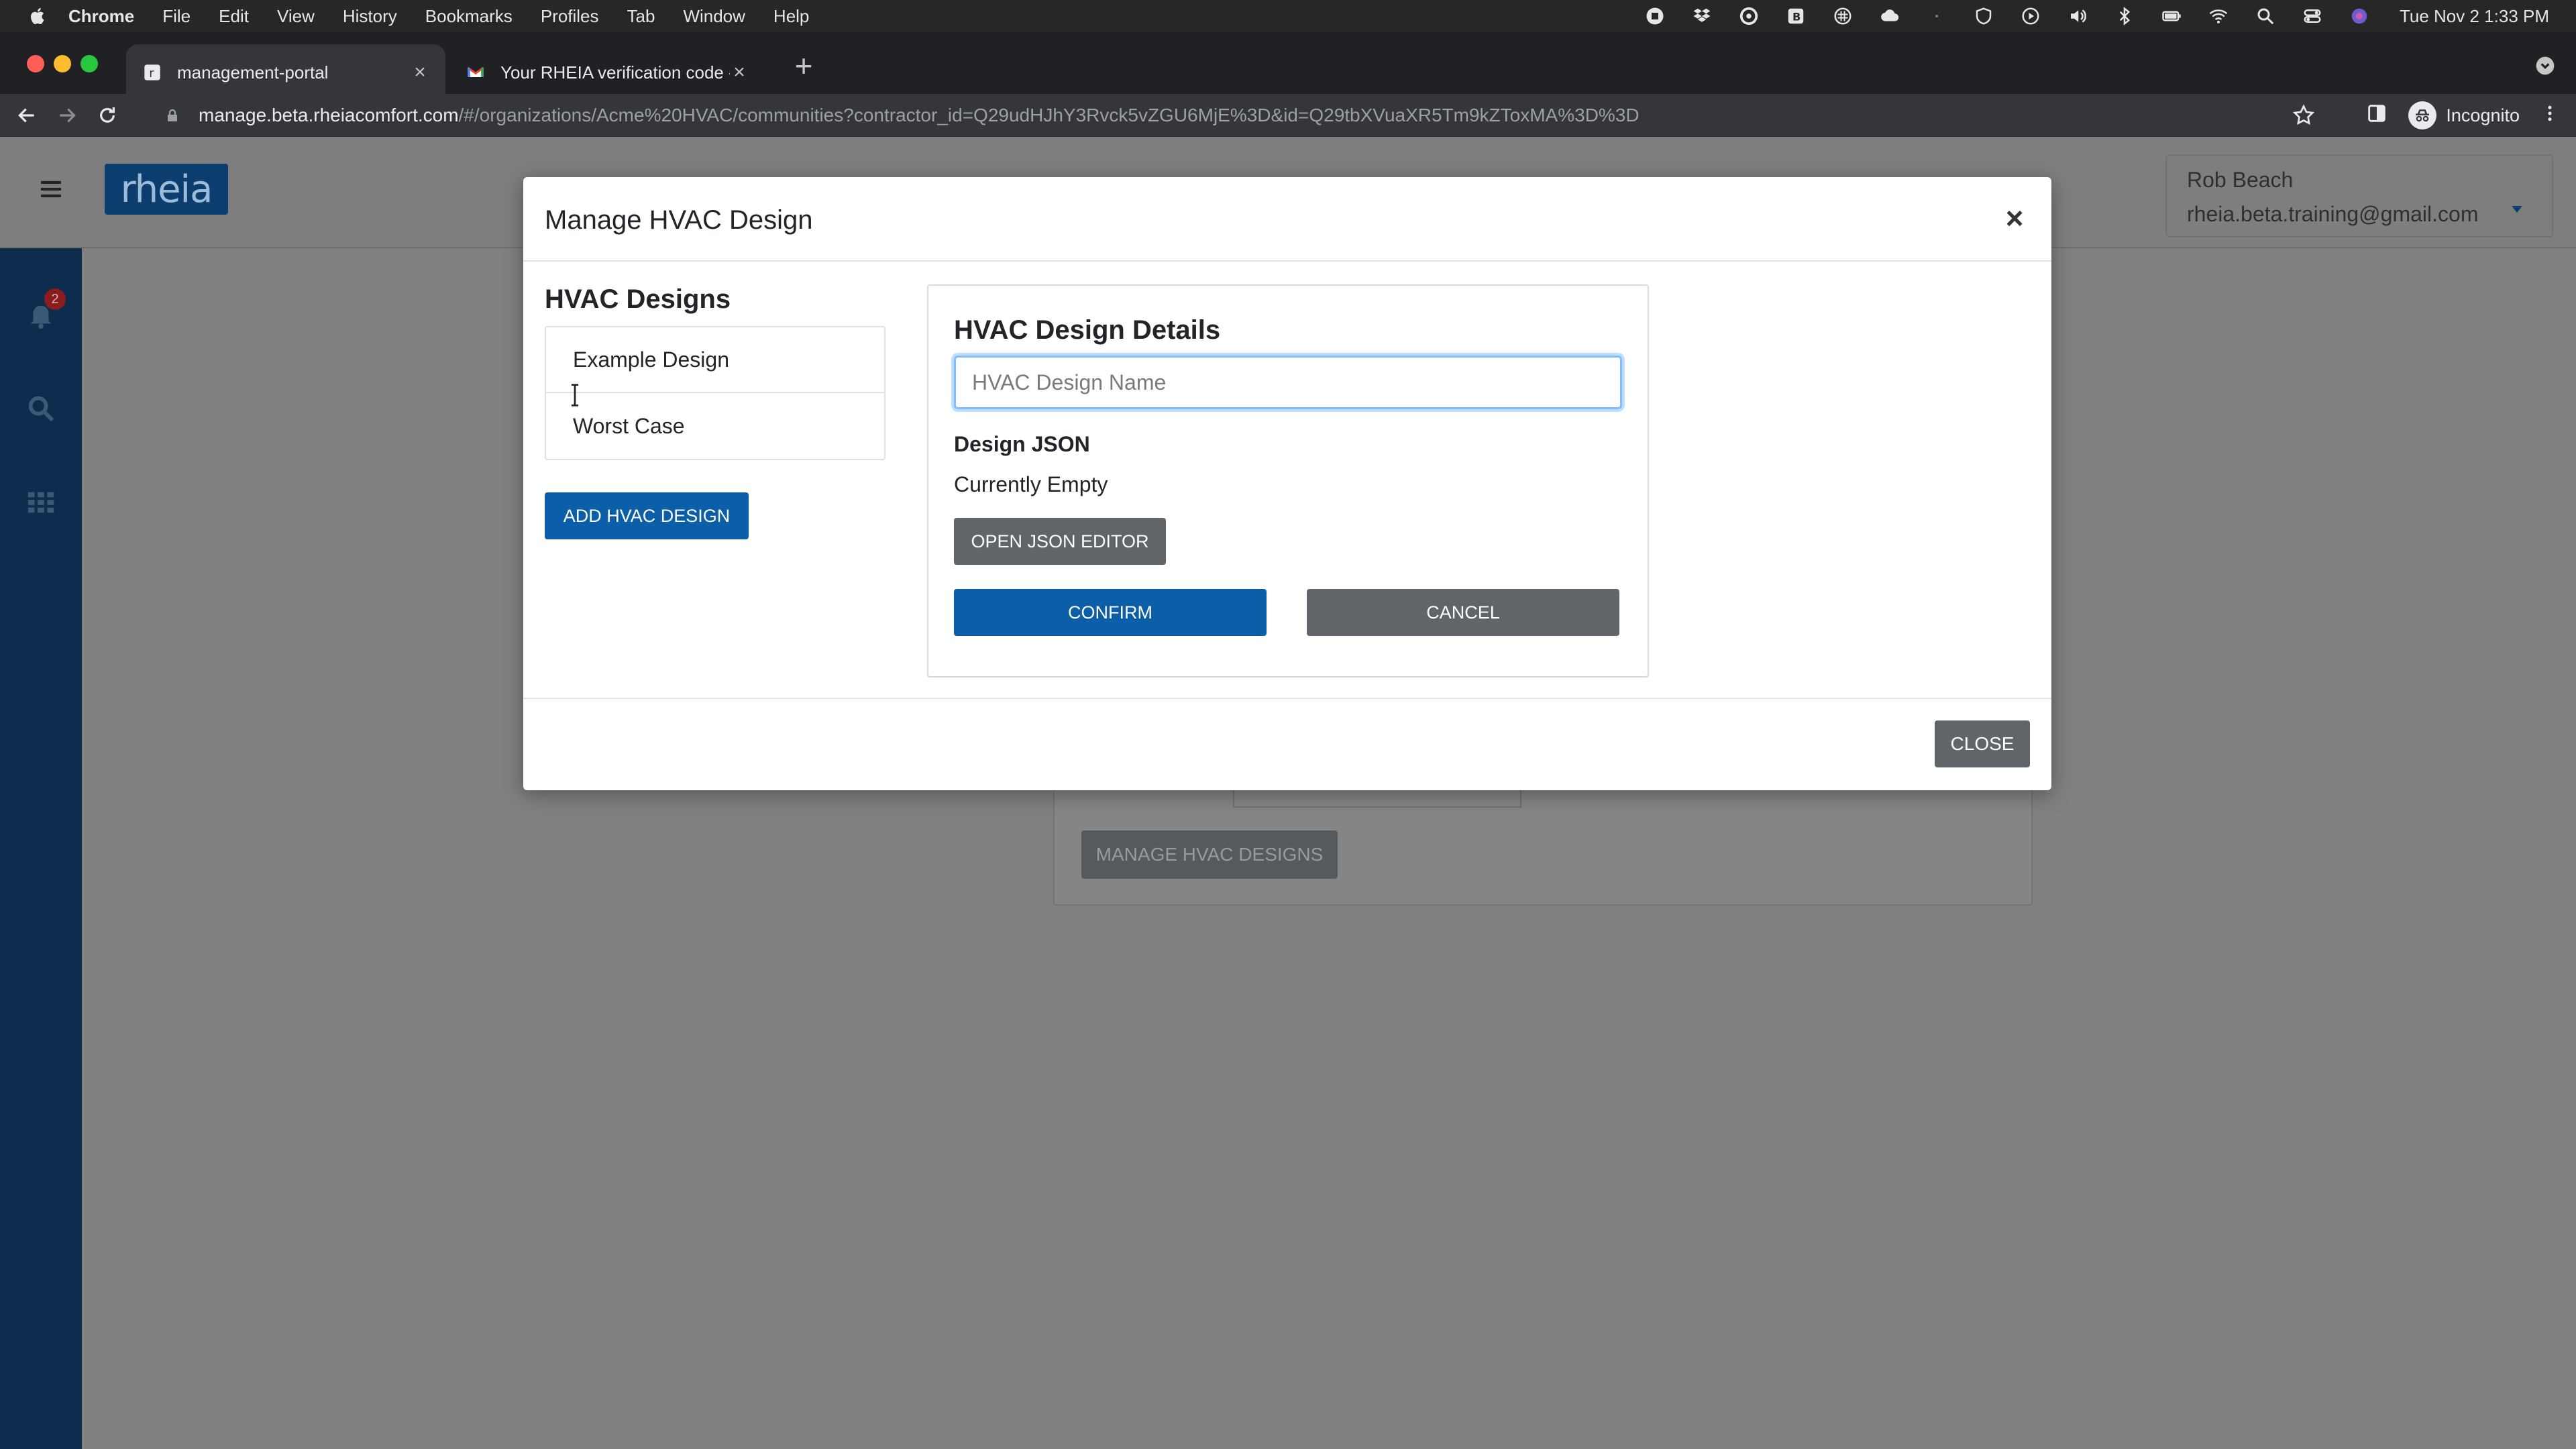 Image resolution: width=2576 pixels, height=1449 pixels. I want to click on tab-search-icon, so click(2545, 66).